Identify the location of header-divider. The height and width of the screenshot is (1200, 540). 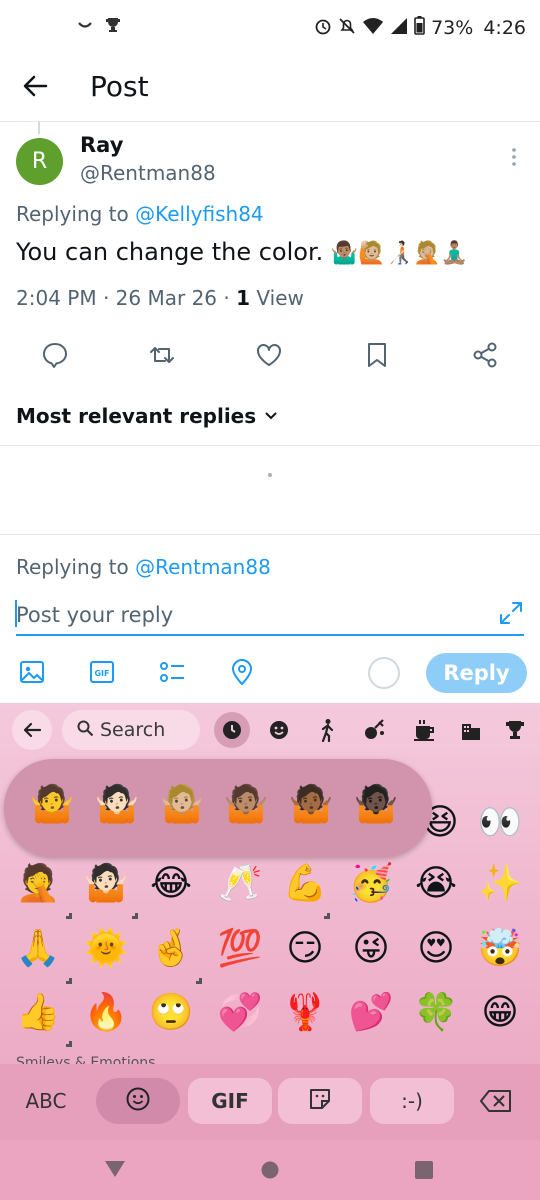
(270, 121).